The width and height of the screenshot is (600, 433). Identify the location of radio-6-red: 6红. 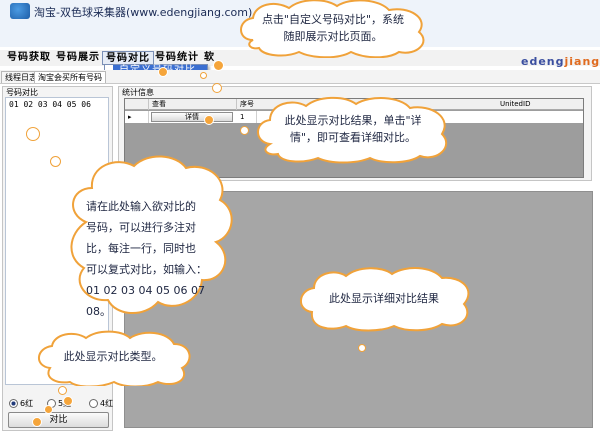
(21, 403).